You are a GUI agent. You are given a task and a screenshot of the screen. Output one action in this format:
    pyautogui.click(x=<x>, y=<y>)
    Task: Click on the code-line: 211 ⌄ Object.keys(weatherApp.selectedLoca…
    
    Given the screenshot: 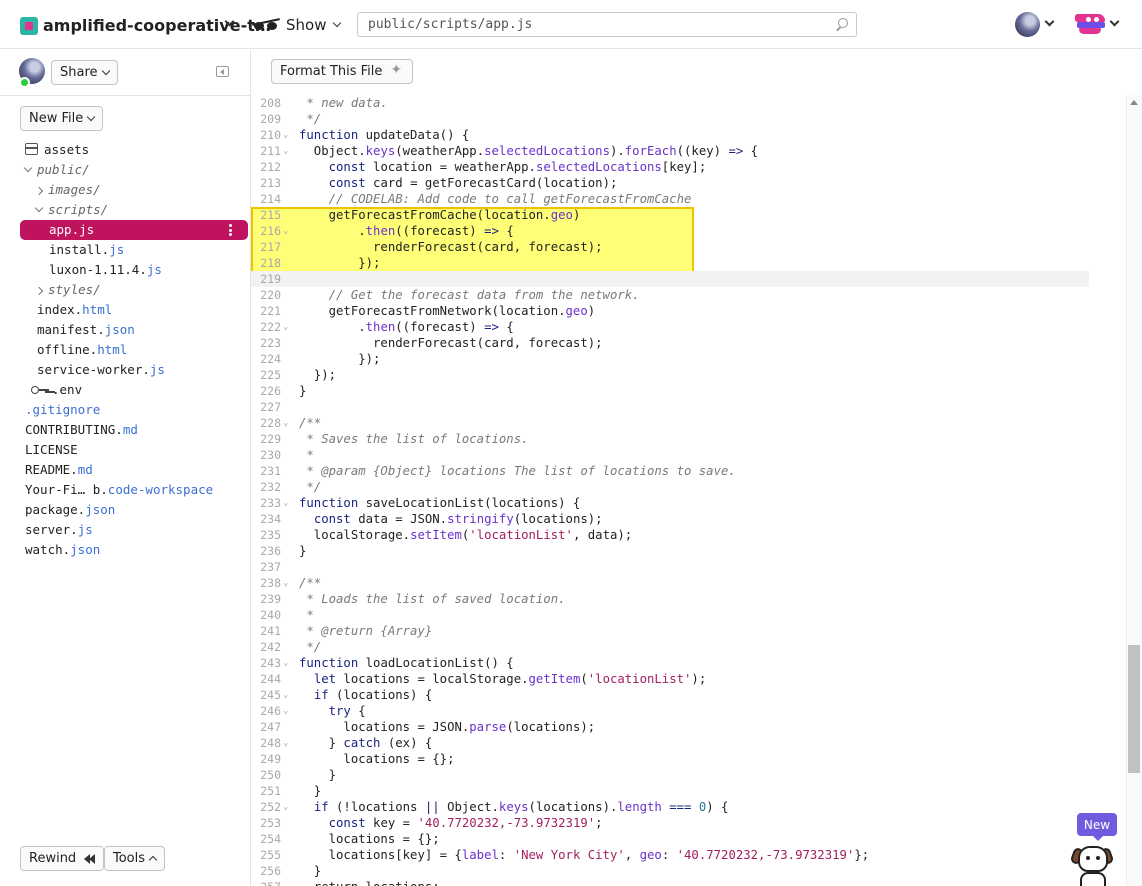 What is the action you would take?
    pyautogui.click(x=691, y=151)
    